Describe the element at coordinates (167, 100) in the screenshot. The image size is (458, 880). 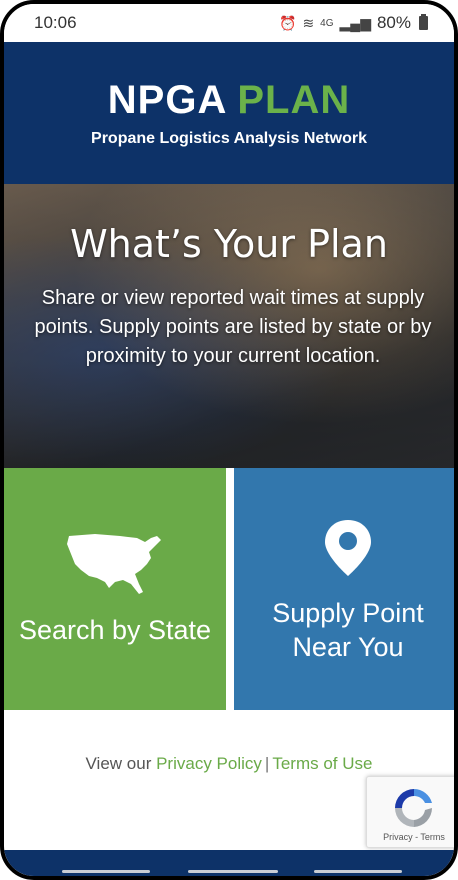
I see `brand-primary: NPGA` at that location.